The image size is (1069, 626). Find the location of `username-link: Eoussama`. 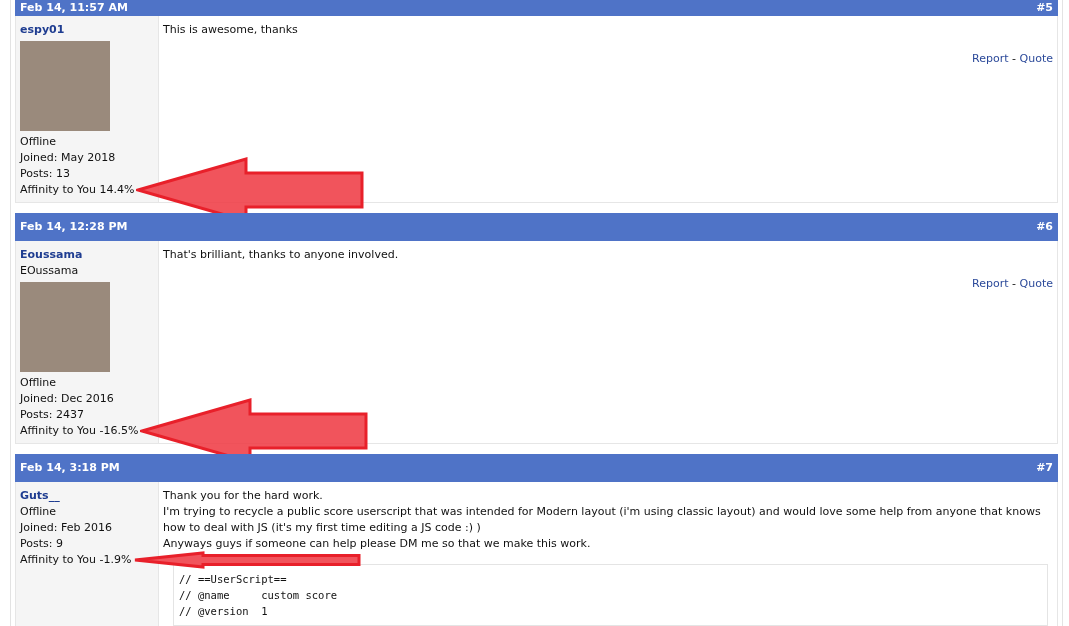

username-link: Eoussama is located at coordinates (51, 254).